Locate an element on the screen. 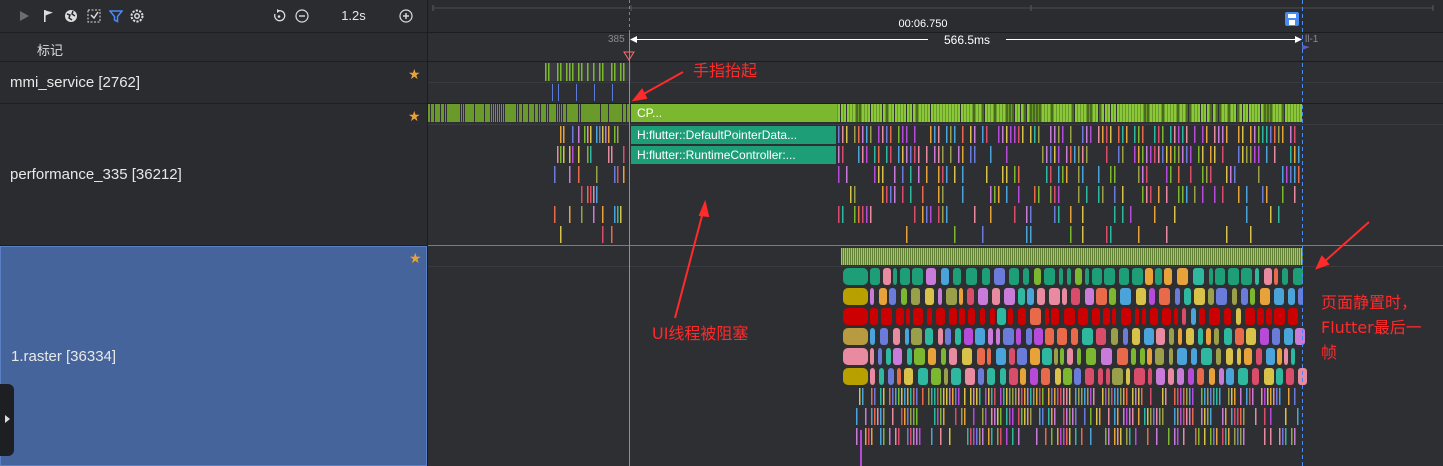  flag-icon is located at coordinates (48, 16).